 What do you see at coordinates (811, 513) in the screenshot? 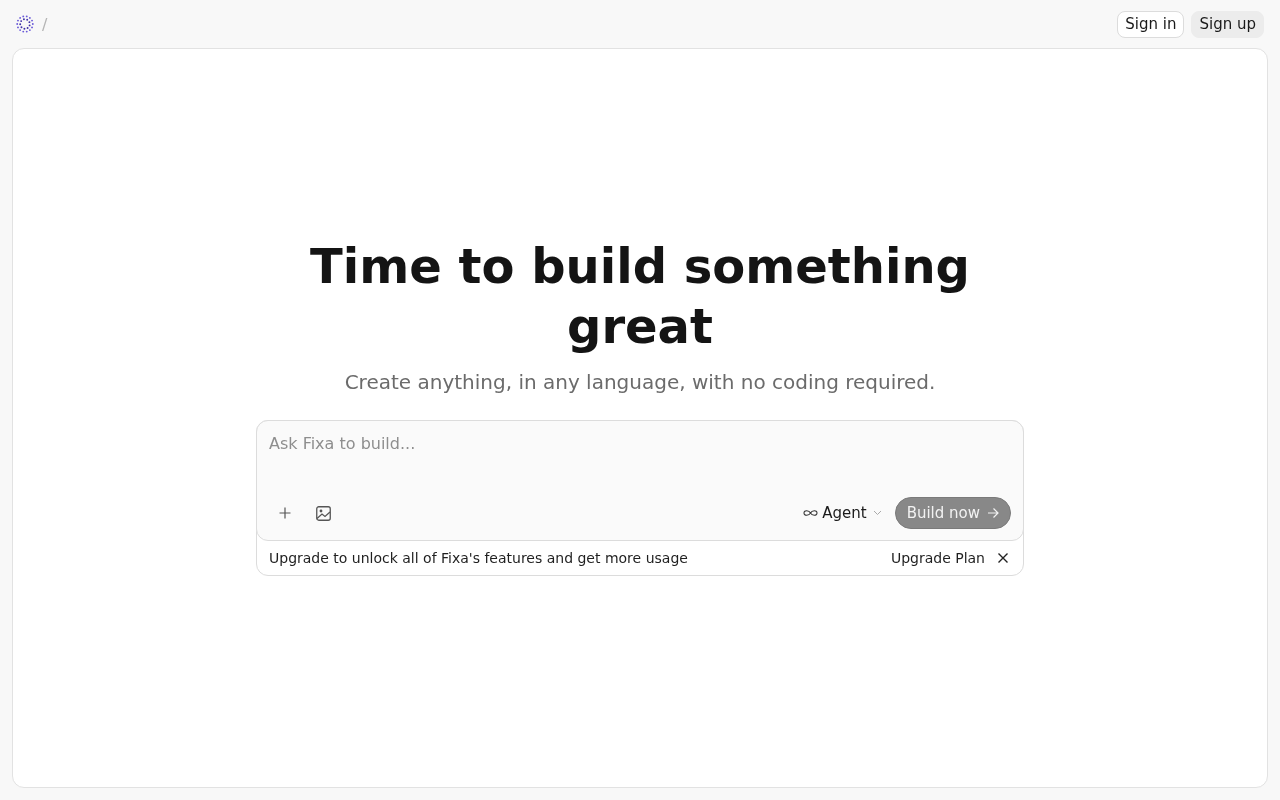
I see `infinity-icon` at bounding box center [811, 513].